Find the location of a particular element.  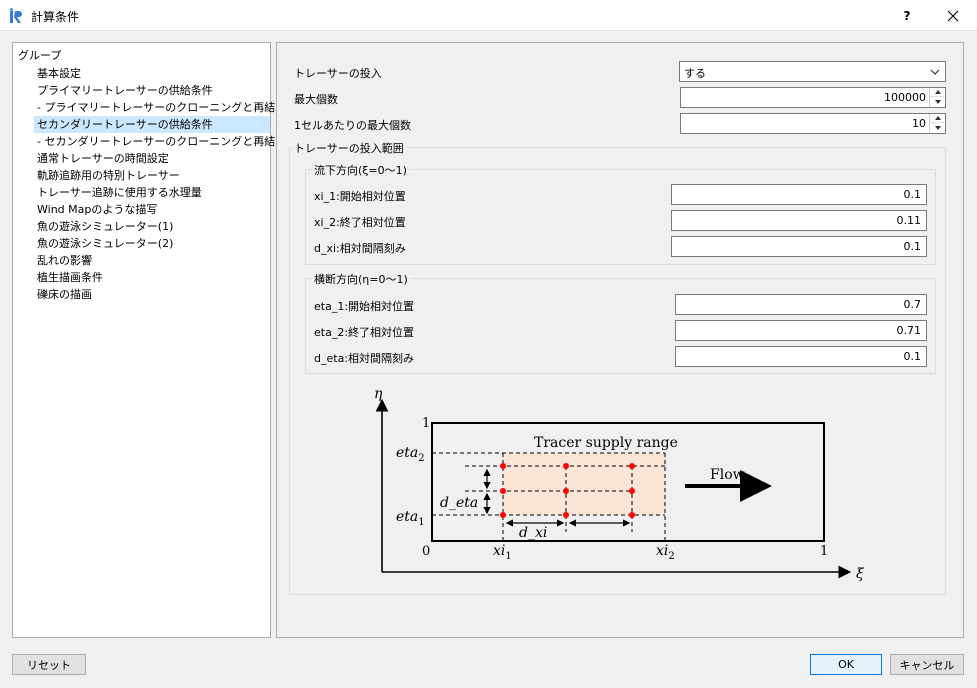

max-per-cell-up-button is located at coordinates (937, 118).